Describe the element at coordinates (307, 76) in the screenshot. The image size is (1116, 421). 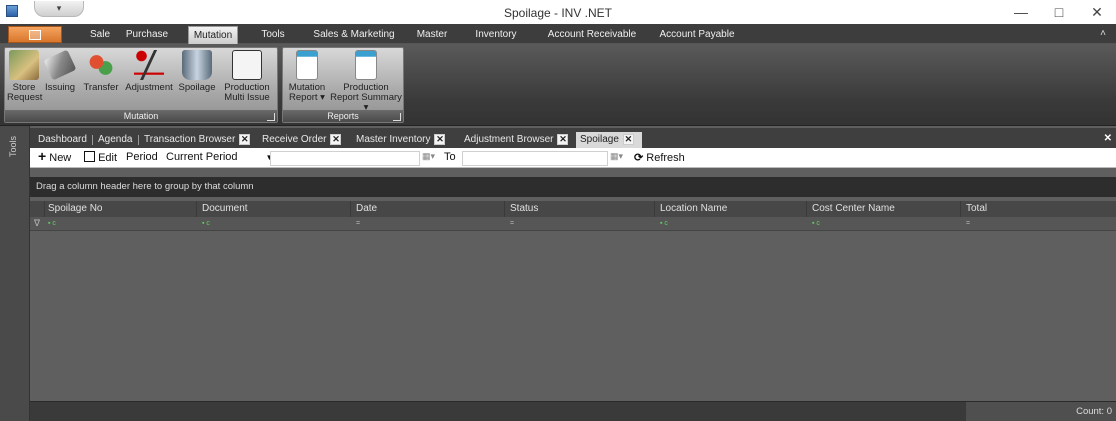
I see `mutation-report-button: Mutation Report ▾` at that location.